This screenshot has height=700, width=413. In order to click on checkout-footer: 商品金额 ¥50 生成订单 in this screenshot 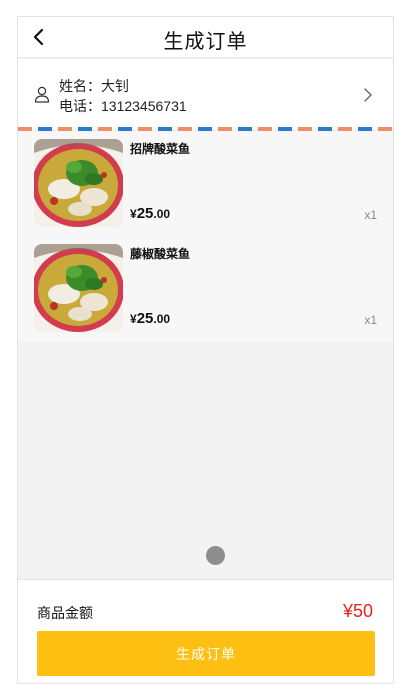, I will do `click(205, 631)`.